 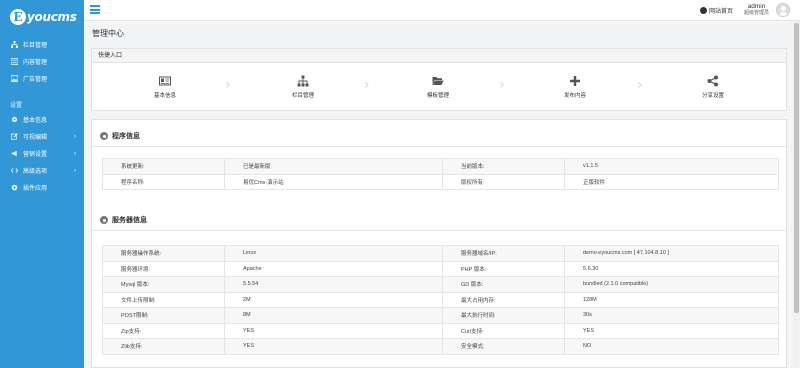 What do you see at coordinates (671, 346) in the screenshot?
I see `table-cell: NO` at bounding box center [671, 346].